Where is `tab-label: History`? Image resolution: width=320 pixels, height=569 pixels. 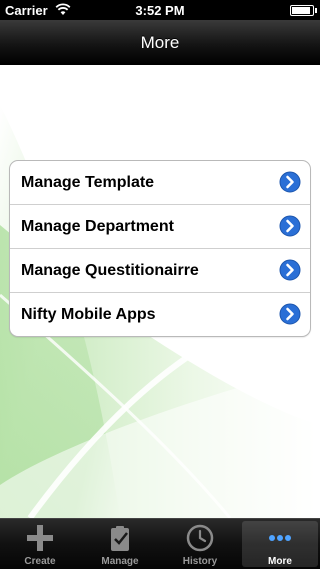
tab-label: History is located at coordinates (200, 561).